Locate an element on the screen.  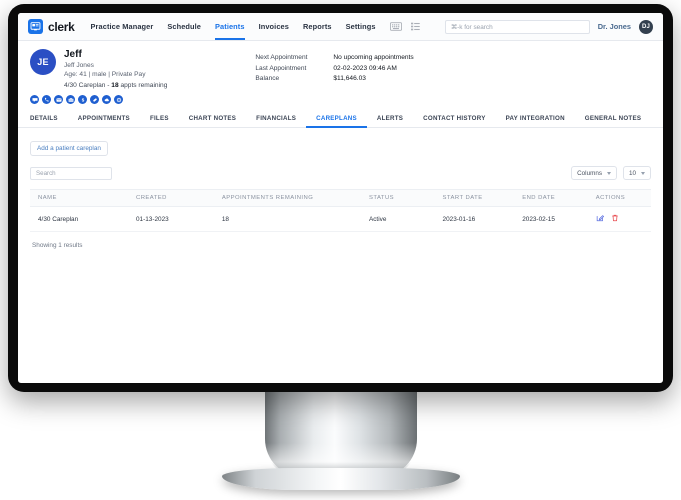
cell-created: 01-13-2023 is located at coordinates (179, 219).